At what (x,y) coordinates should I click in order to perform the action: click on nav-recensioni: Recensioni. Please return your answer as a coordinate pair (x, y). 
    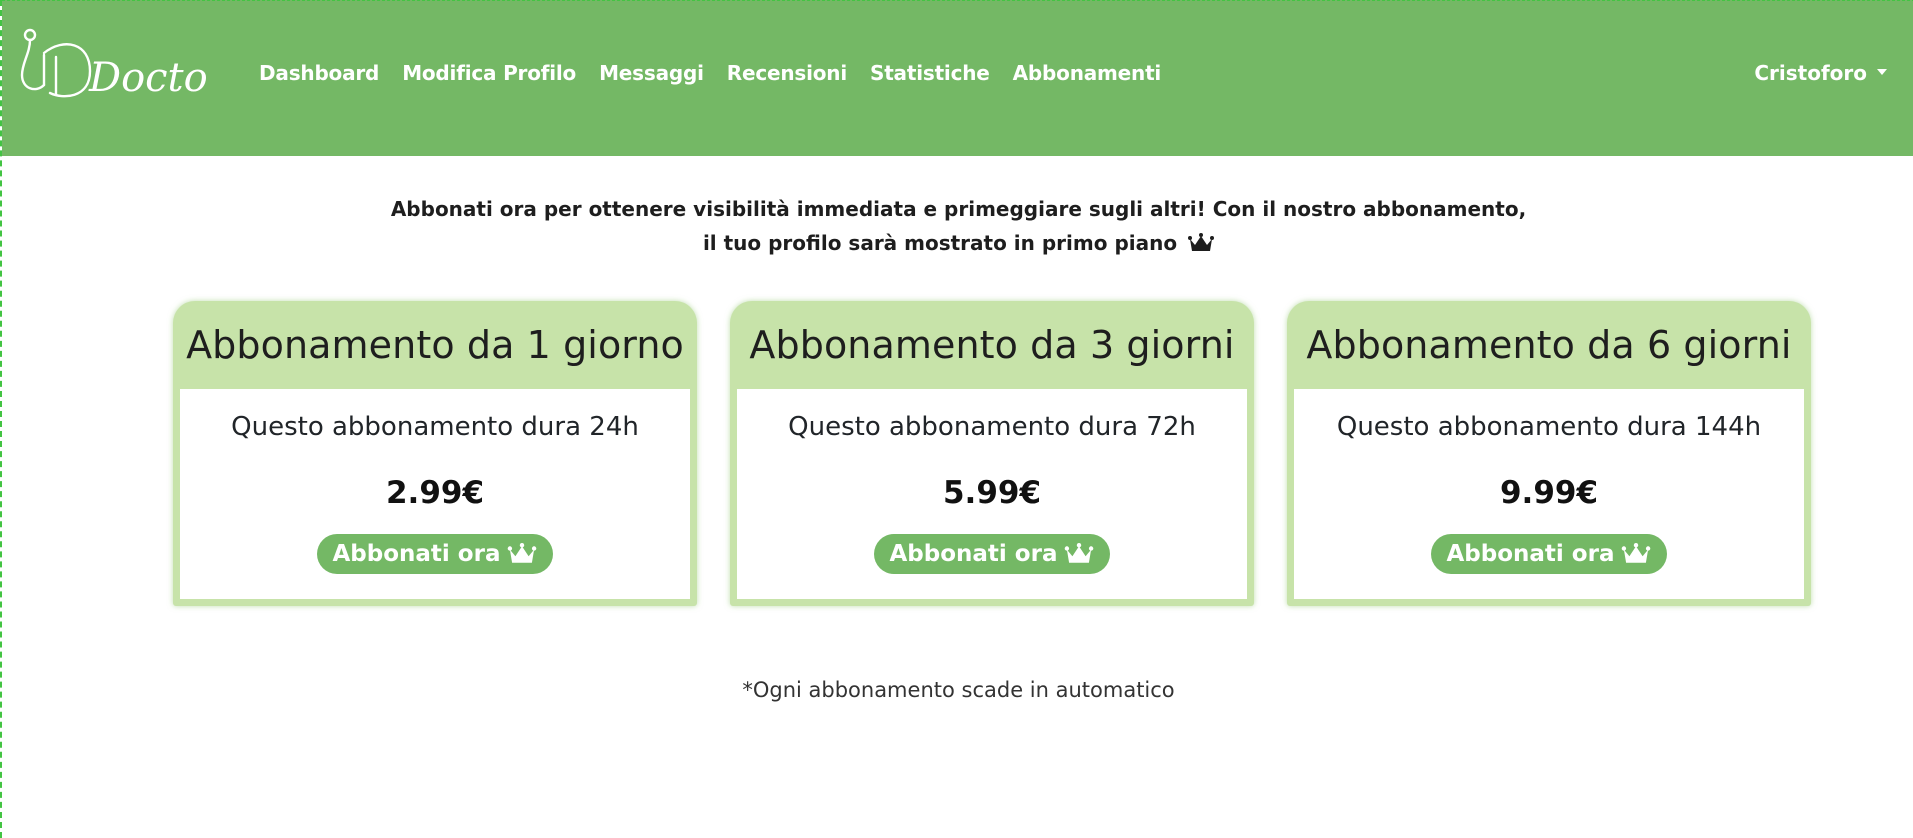
    Looking at the image, I should click on (787, 73).